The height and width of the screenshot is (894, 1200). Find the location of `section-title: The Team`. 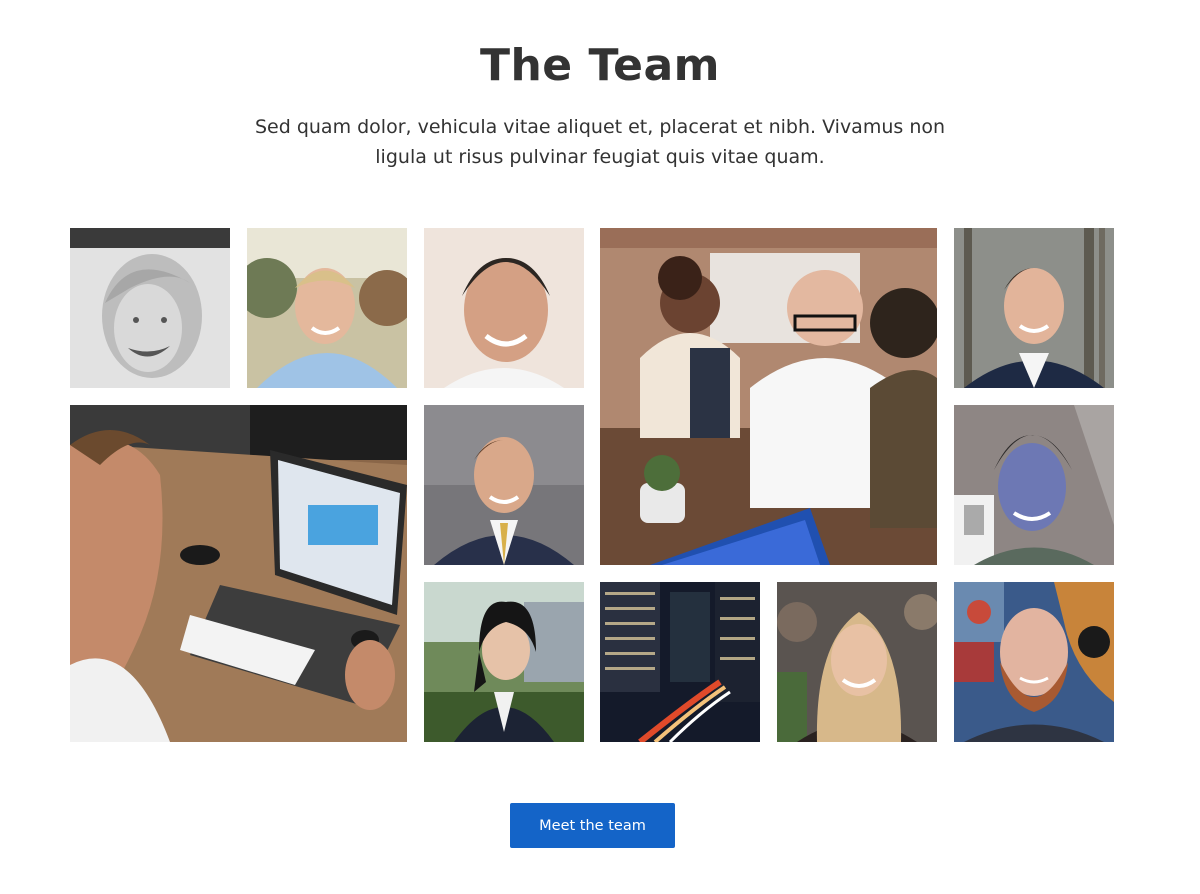

section-title: The Team is located at coordinates (600, 65).